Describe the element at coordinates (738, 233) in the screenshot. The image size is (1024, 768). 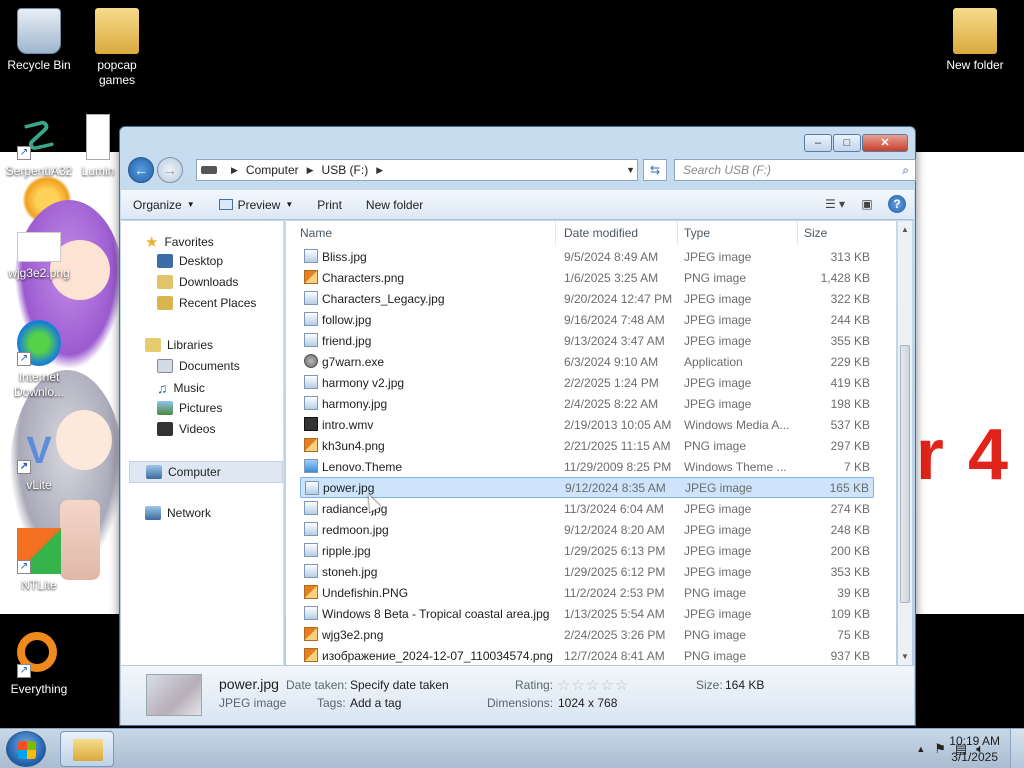
I see `column-header-type: Type` at that location.